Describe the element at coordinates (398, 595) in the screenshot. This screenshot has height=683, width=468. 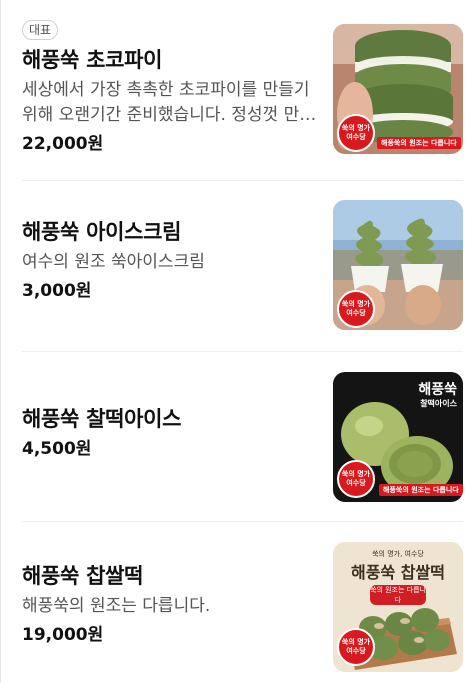
I see `image-pill: 쑥의 원조는 다릅니다` at that location.